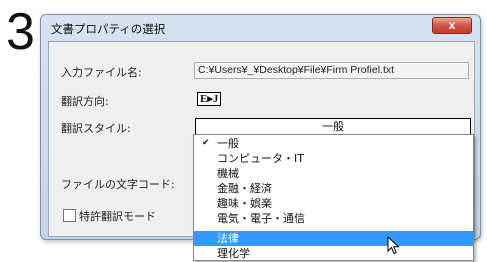  What do you see at coordinates (333, 218) in the screenshot?
I see `dropdown-item-electronics: 電気・電子・通信` at bounding box center [333, 218].